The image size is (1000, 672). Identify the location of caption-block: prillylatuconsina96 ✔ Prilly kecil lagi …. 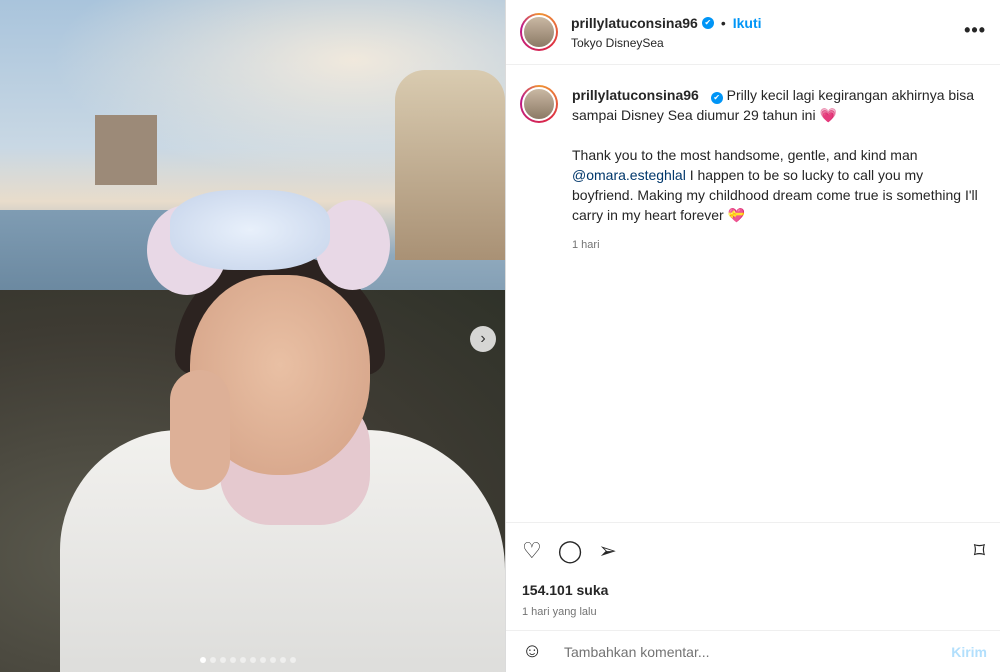
(753, 160).